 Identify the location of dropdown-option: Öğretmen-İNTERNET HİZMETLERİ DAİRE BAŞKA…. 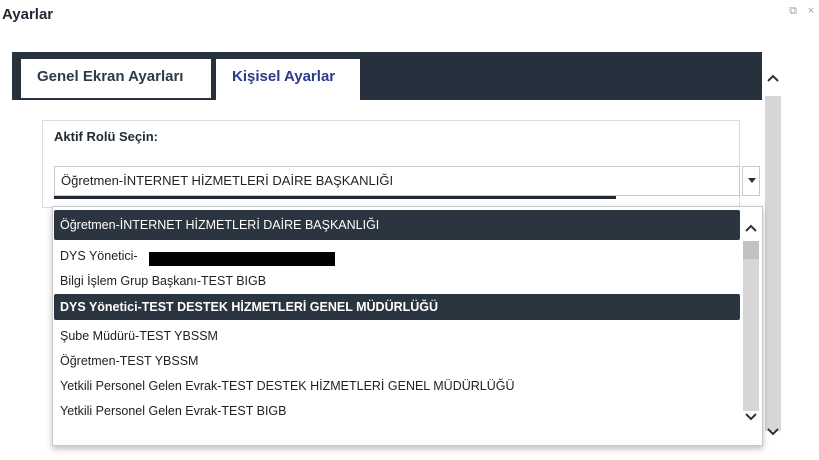
(397, 225).